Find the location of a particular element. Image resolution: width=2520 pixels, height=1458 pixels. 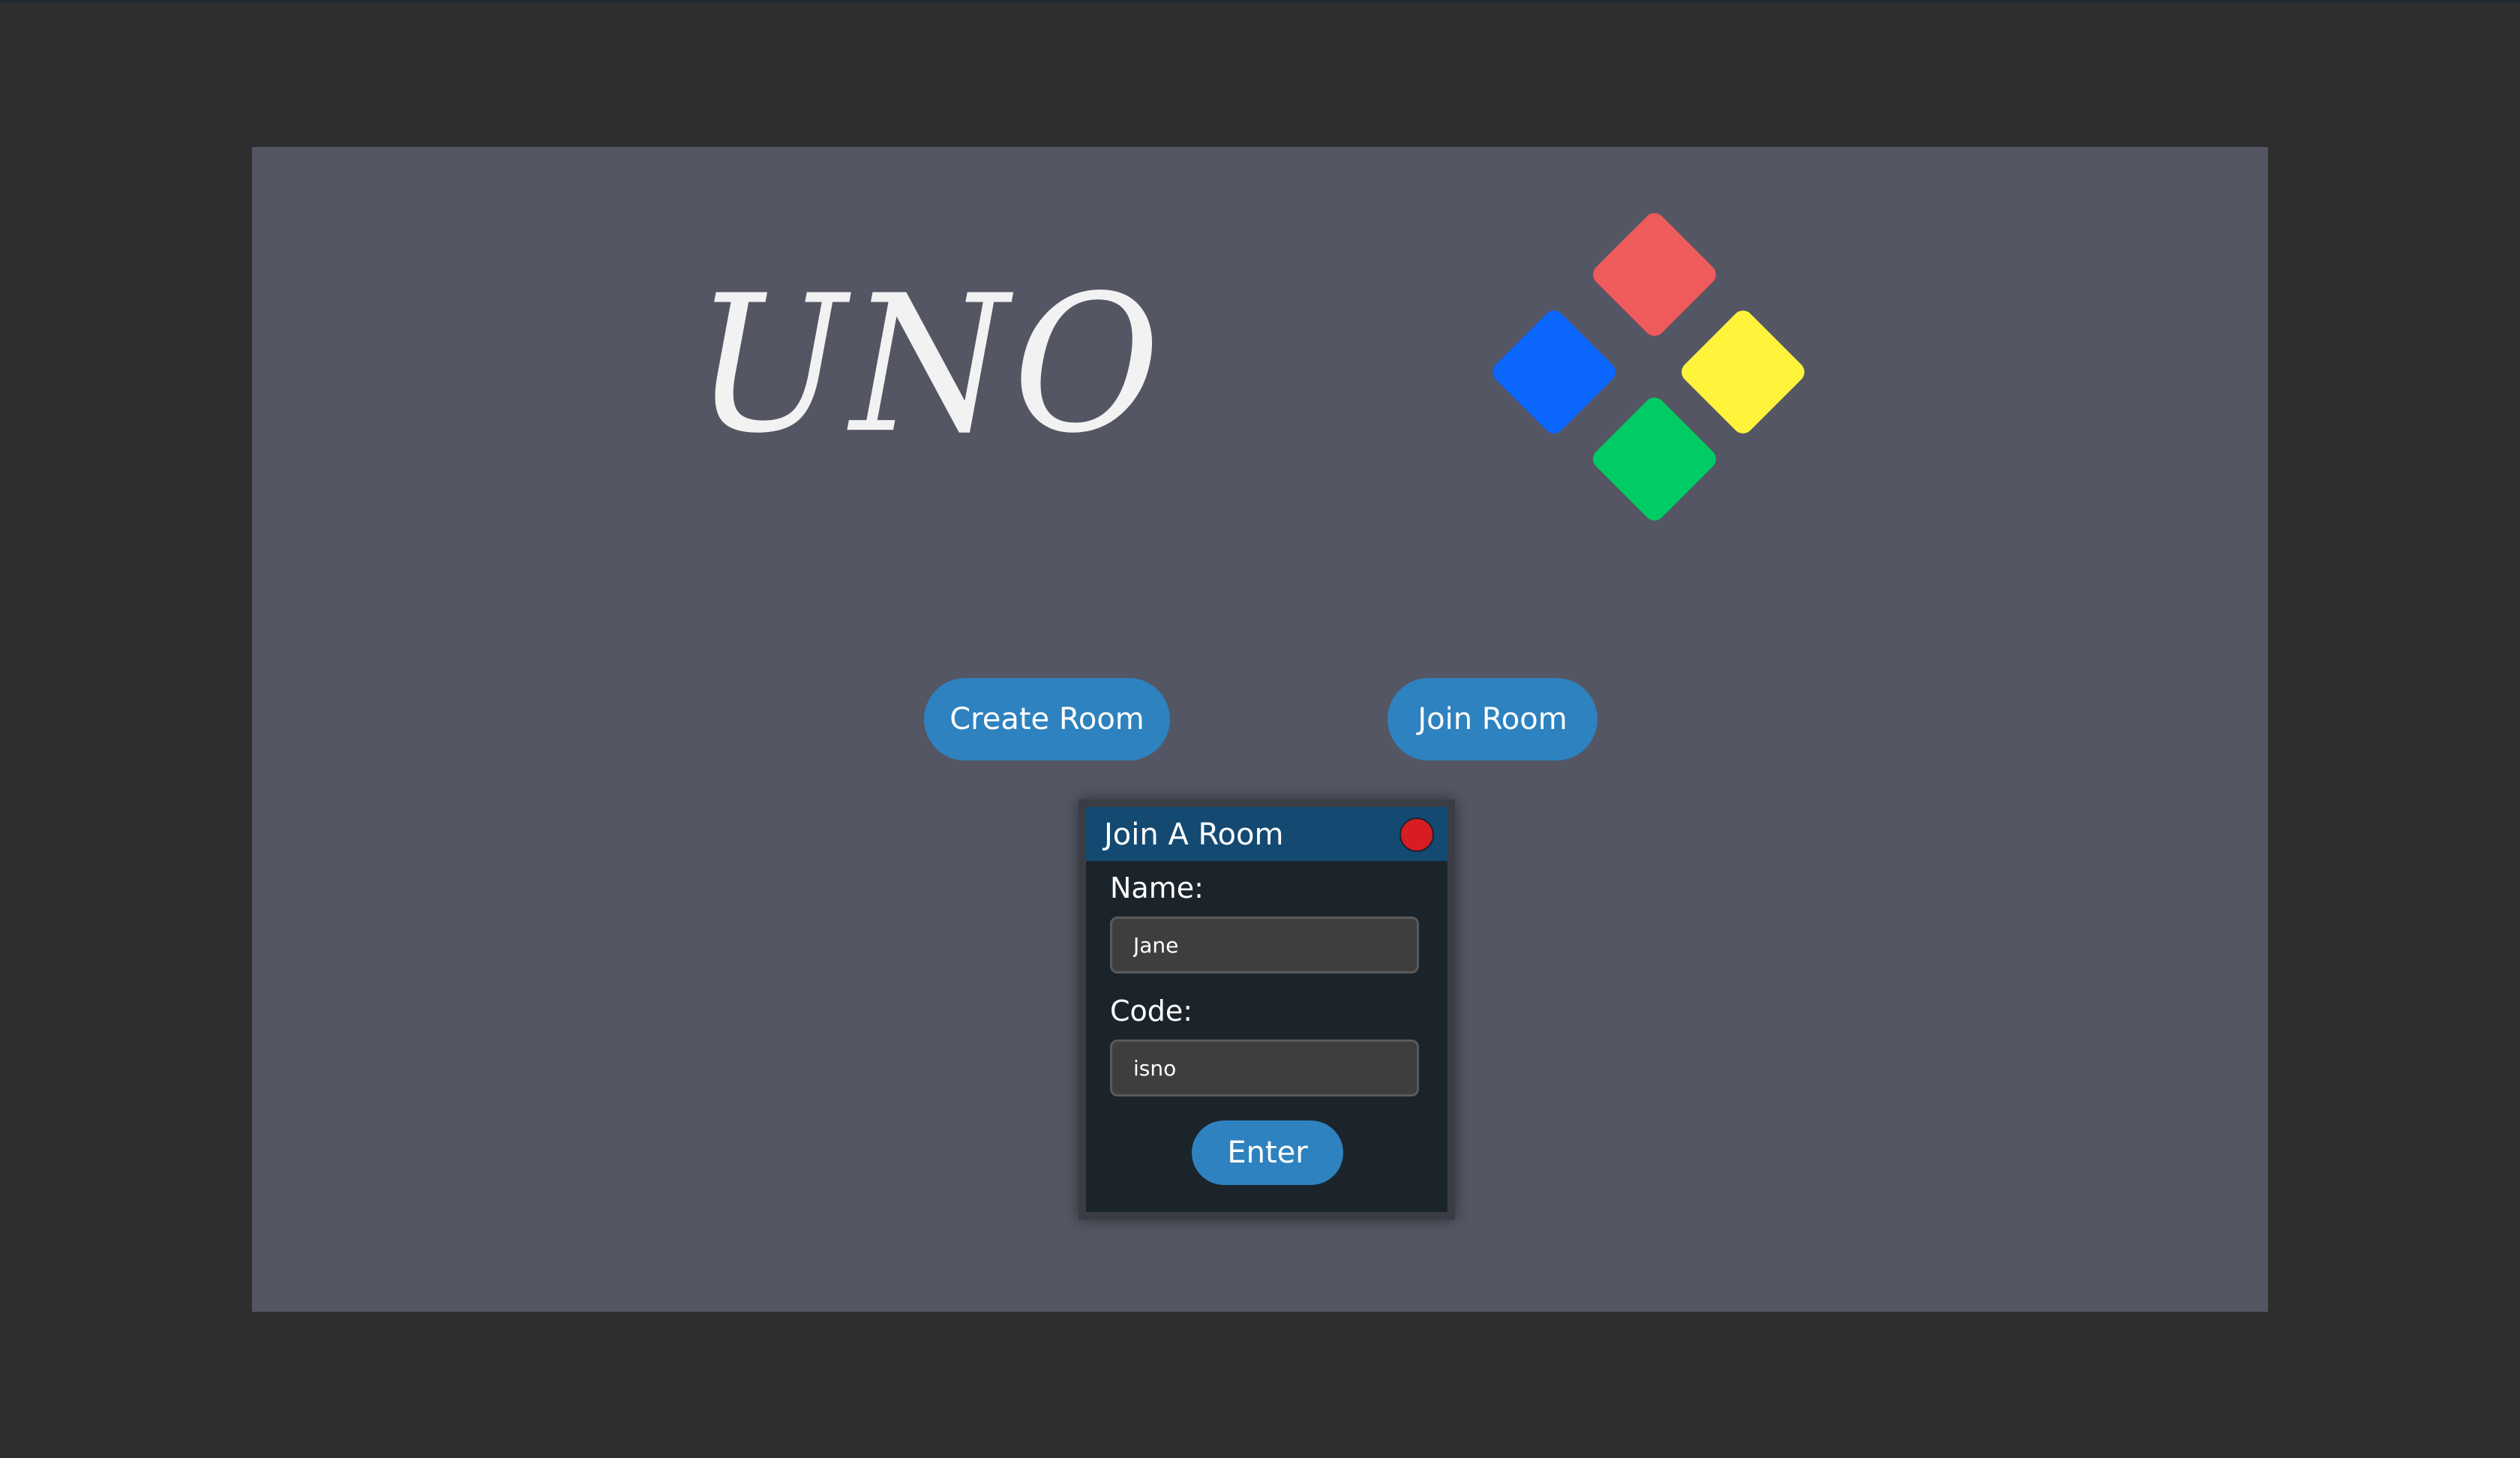

join-room-button: Join Room is located at coordinates (1493, 719).